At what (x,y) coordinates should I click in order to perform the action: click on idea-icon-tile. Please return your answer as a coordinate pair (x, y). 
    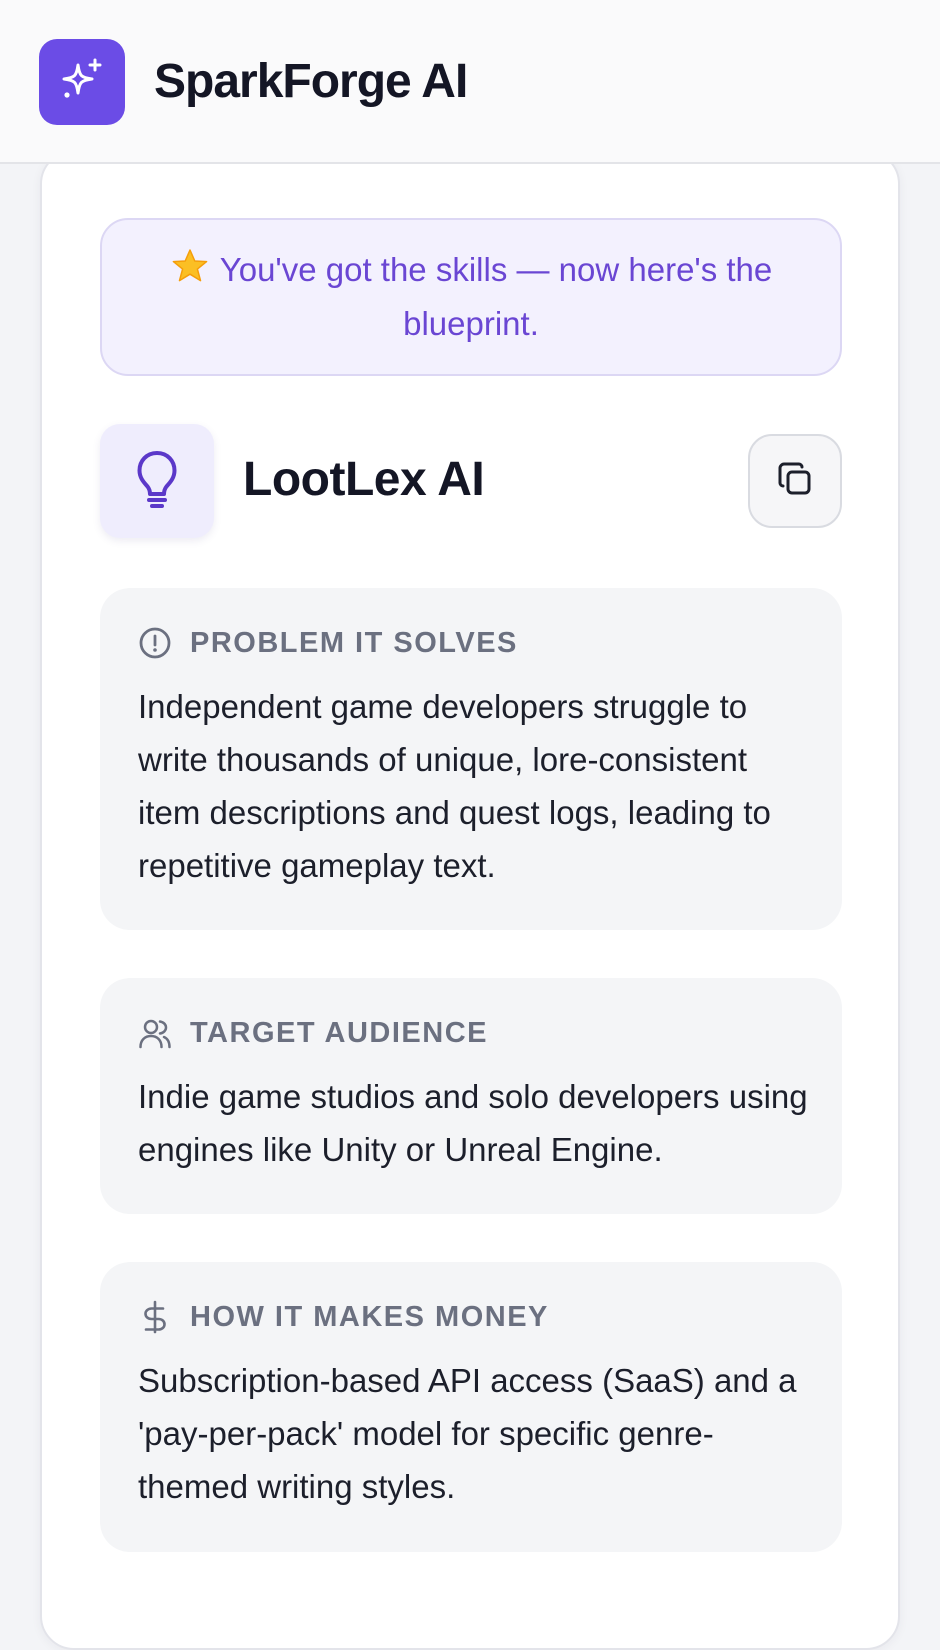
    Looking at the image, I should click on (157, 481).